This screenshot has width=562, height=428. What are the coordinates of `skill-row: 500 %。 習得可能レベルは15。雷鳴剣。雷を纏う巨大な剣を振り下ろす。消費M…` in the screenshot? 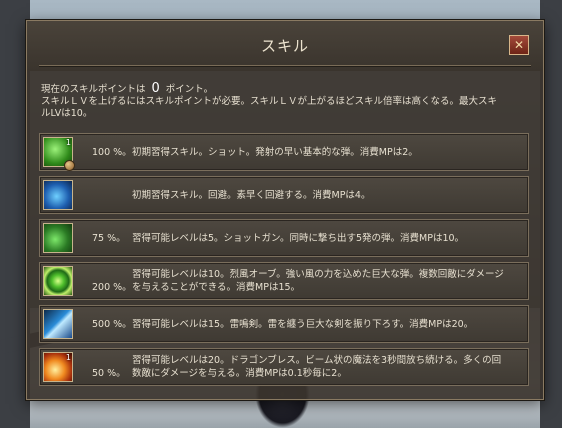 It's located at (284, 324).